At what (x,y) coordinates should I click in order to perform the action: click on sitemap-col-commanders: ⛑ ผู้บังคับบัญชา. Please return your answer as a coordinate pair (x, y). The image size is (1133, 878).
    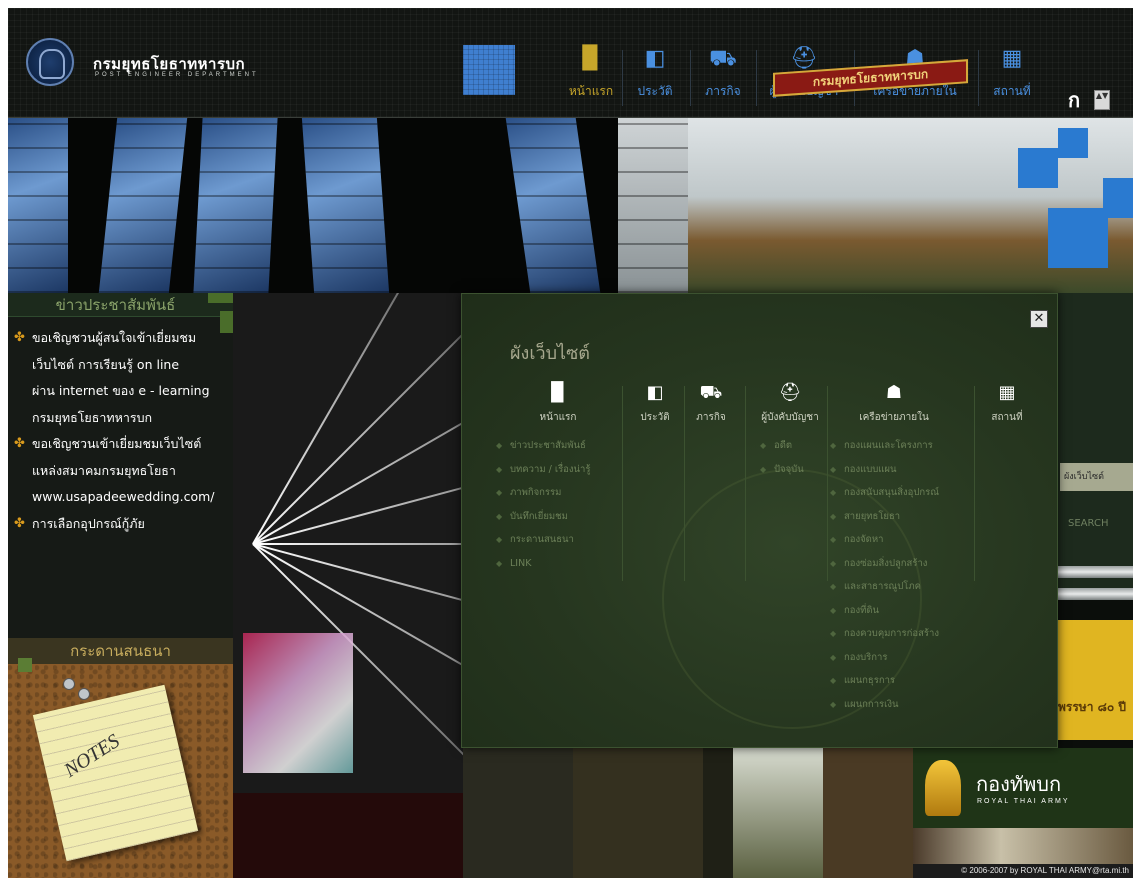
    Looking at the image, I should click on (790, 403).